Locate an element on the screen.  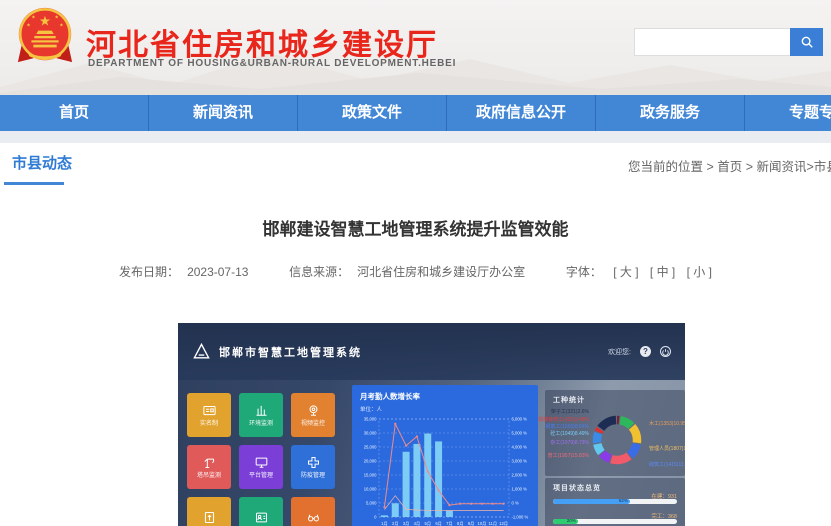
nav-item-0: 首页 is located at coordinates (74, 113).